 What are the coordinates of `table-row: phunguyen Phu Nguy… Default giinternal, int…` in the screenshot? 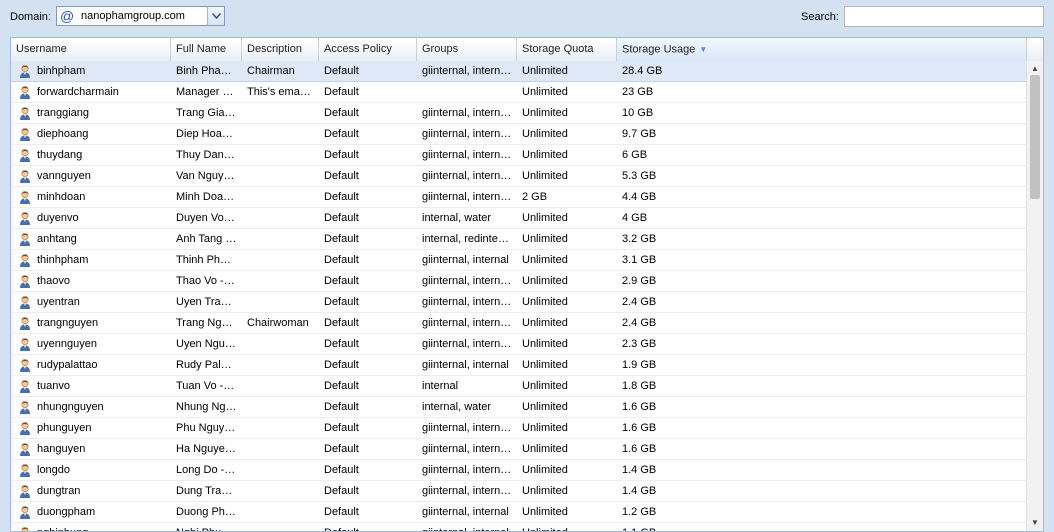 It's located at (519, 428).